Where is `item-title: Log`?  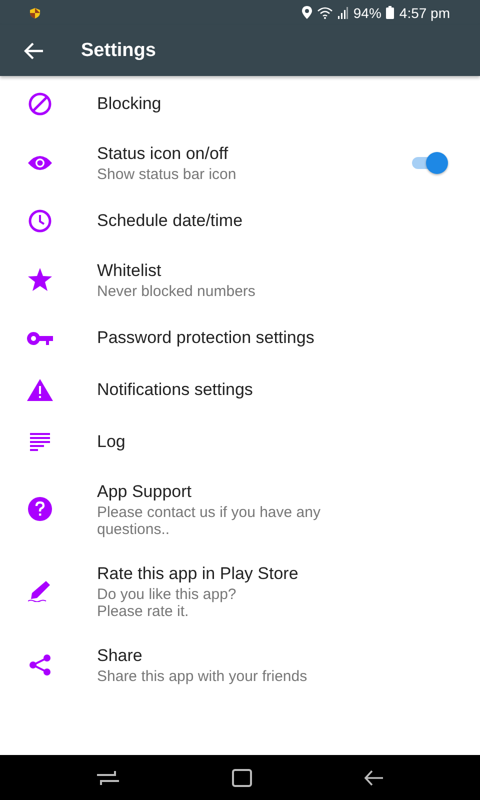
item-title: Log is located at coordinates (111, 442).